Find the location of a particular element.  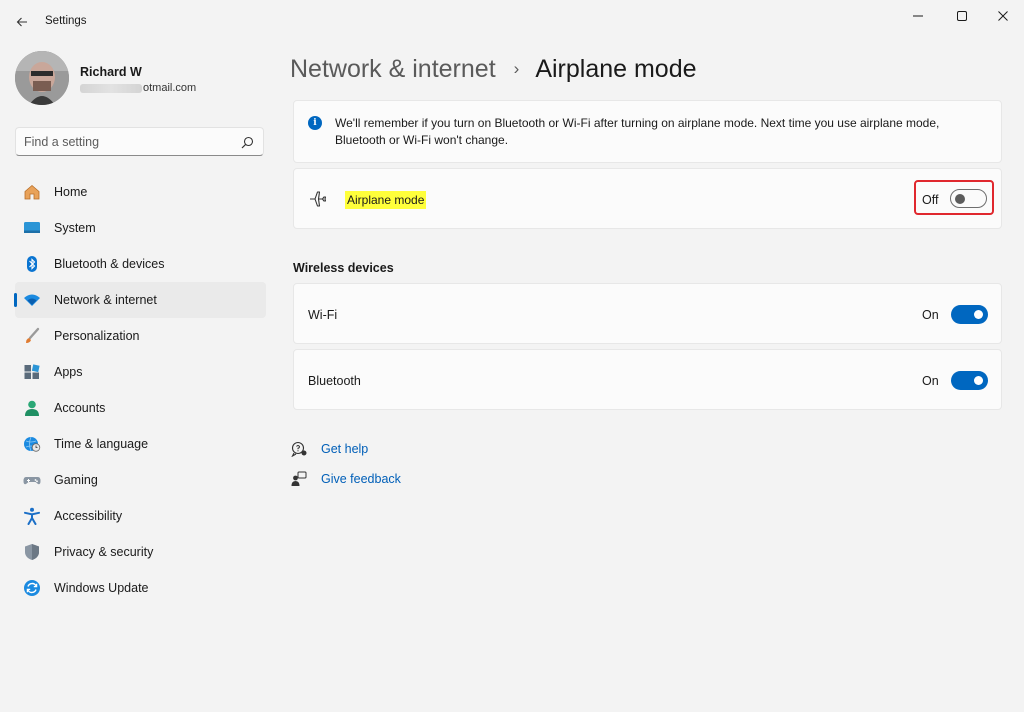

sidebar-item-label: Windows Update is located at coordinates (101, 588).